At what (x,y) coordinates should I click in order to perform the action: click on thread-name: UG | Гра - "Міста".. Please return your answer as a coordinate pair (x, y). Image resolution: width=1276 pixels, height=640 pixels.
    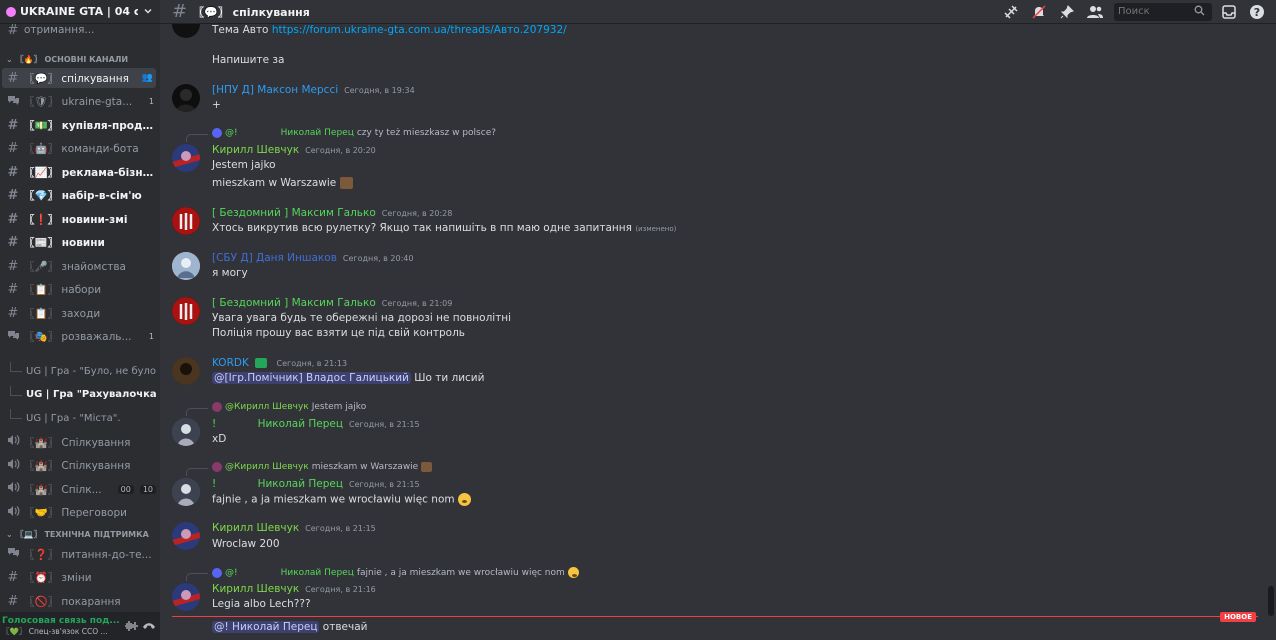
    Looking at the image, I should click on (73, 418).